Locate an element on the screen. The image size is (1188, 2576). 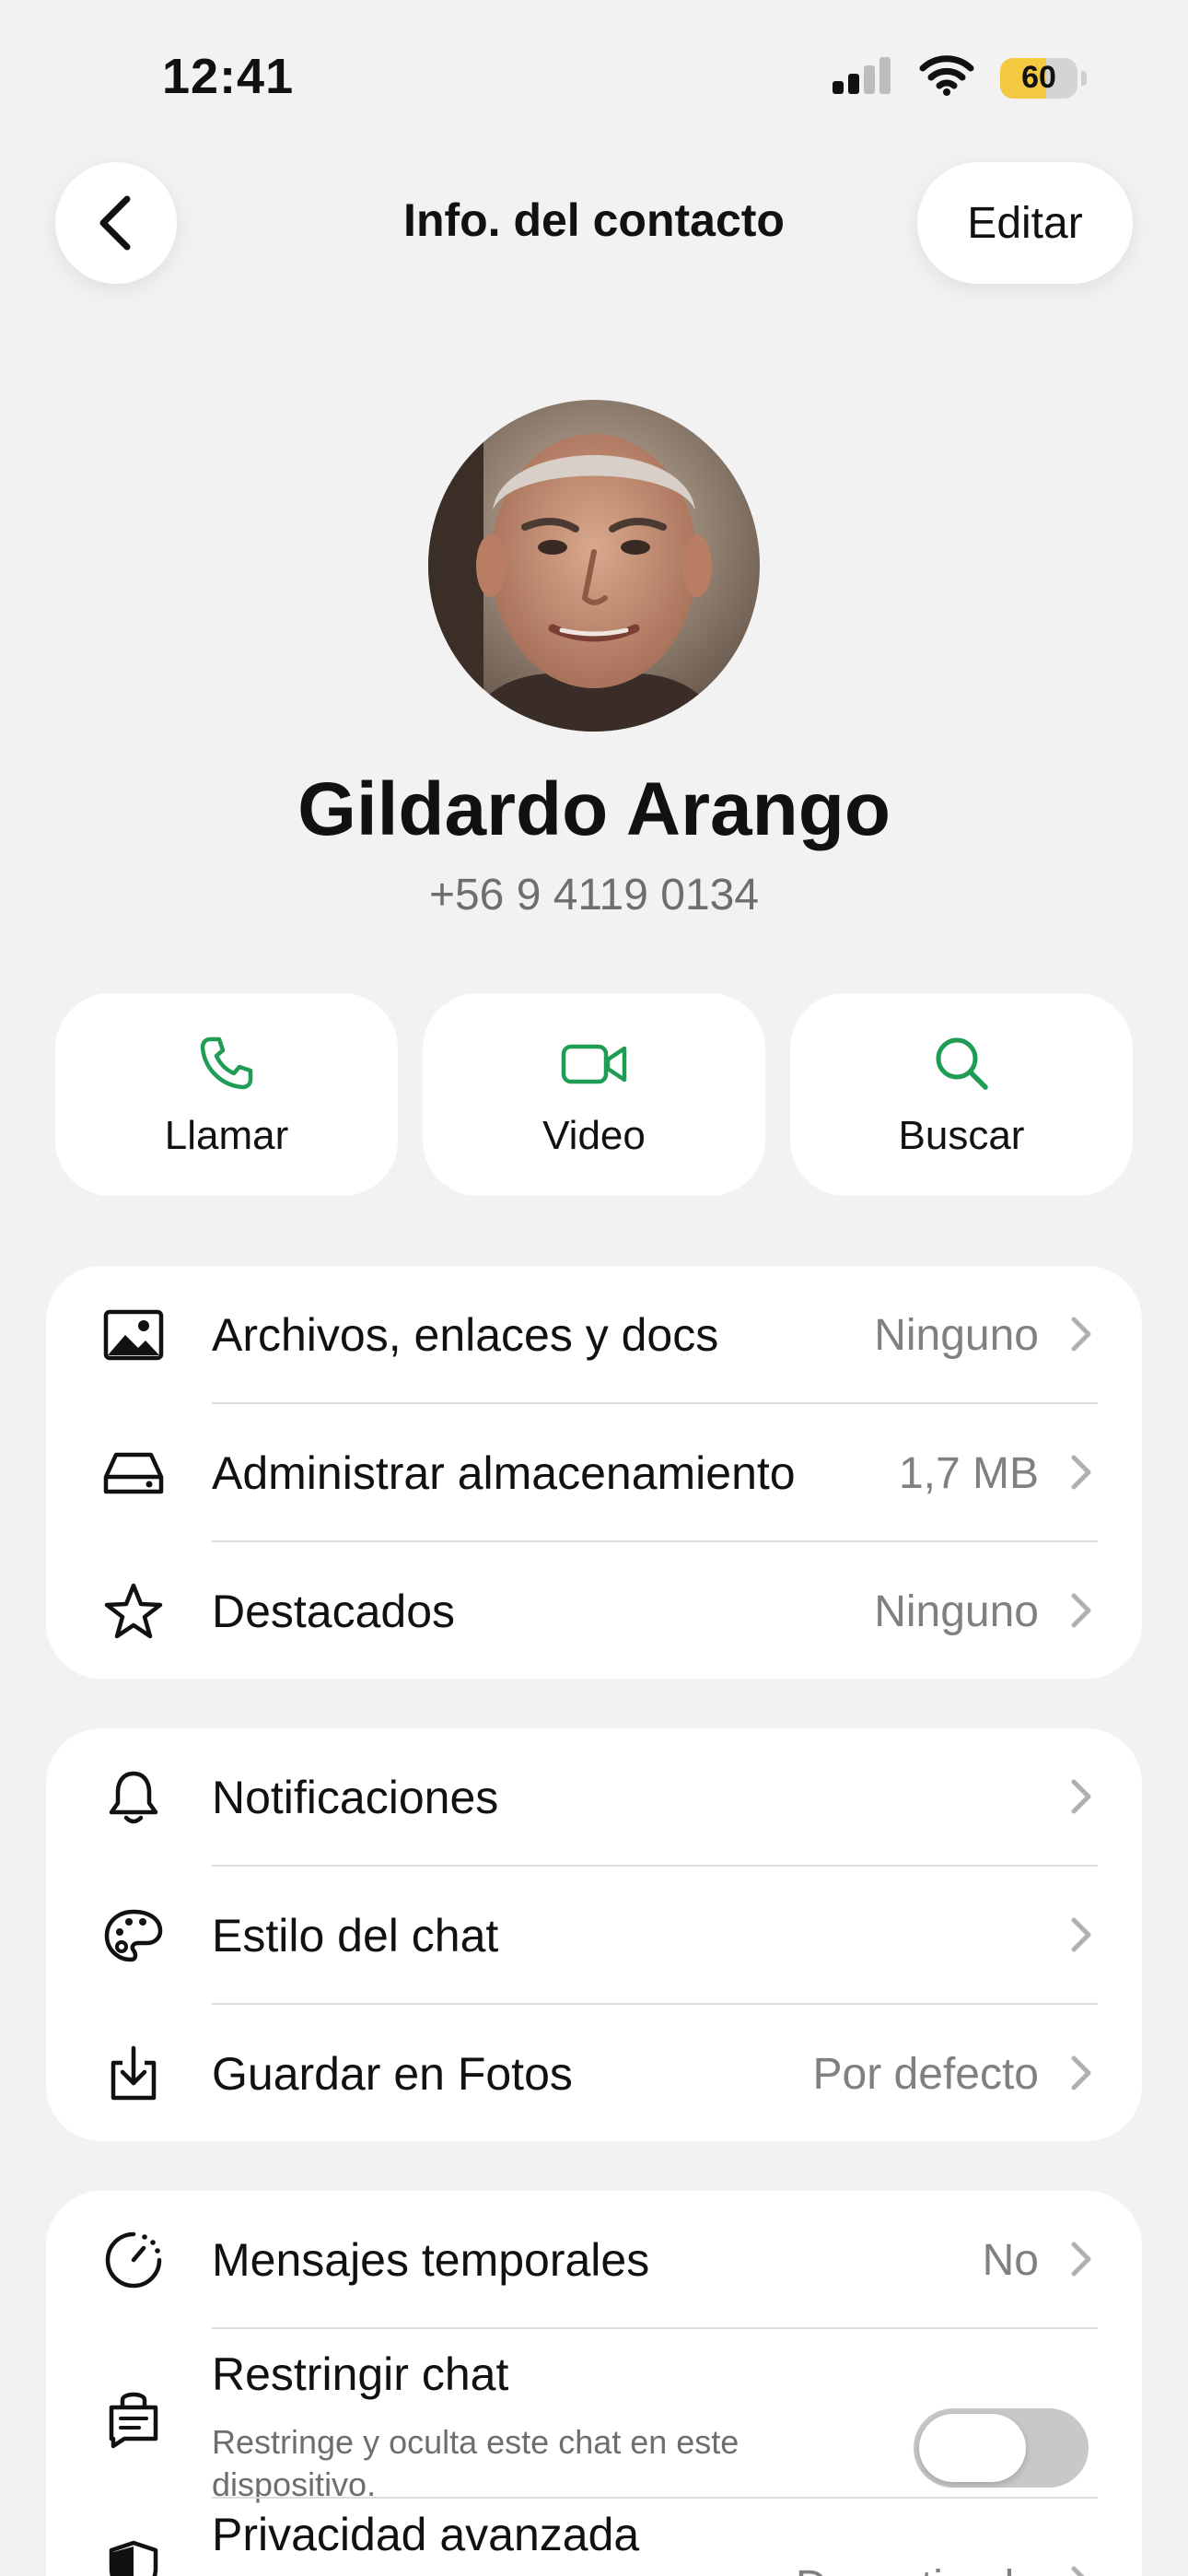
settings-row-notifications: Notificaciones is located at coordinates (594, 1797).